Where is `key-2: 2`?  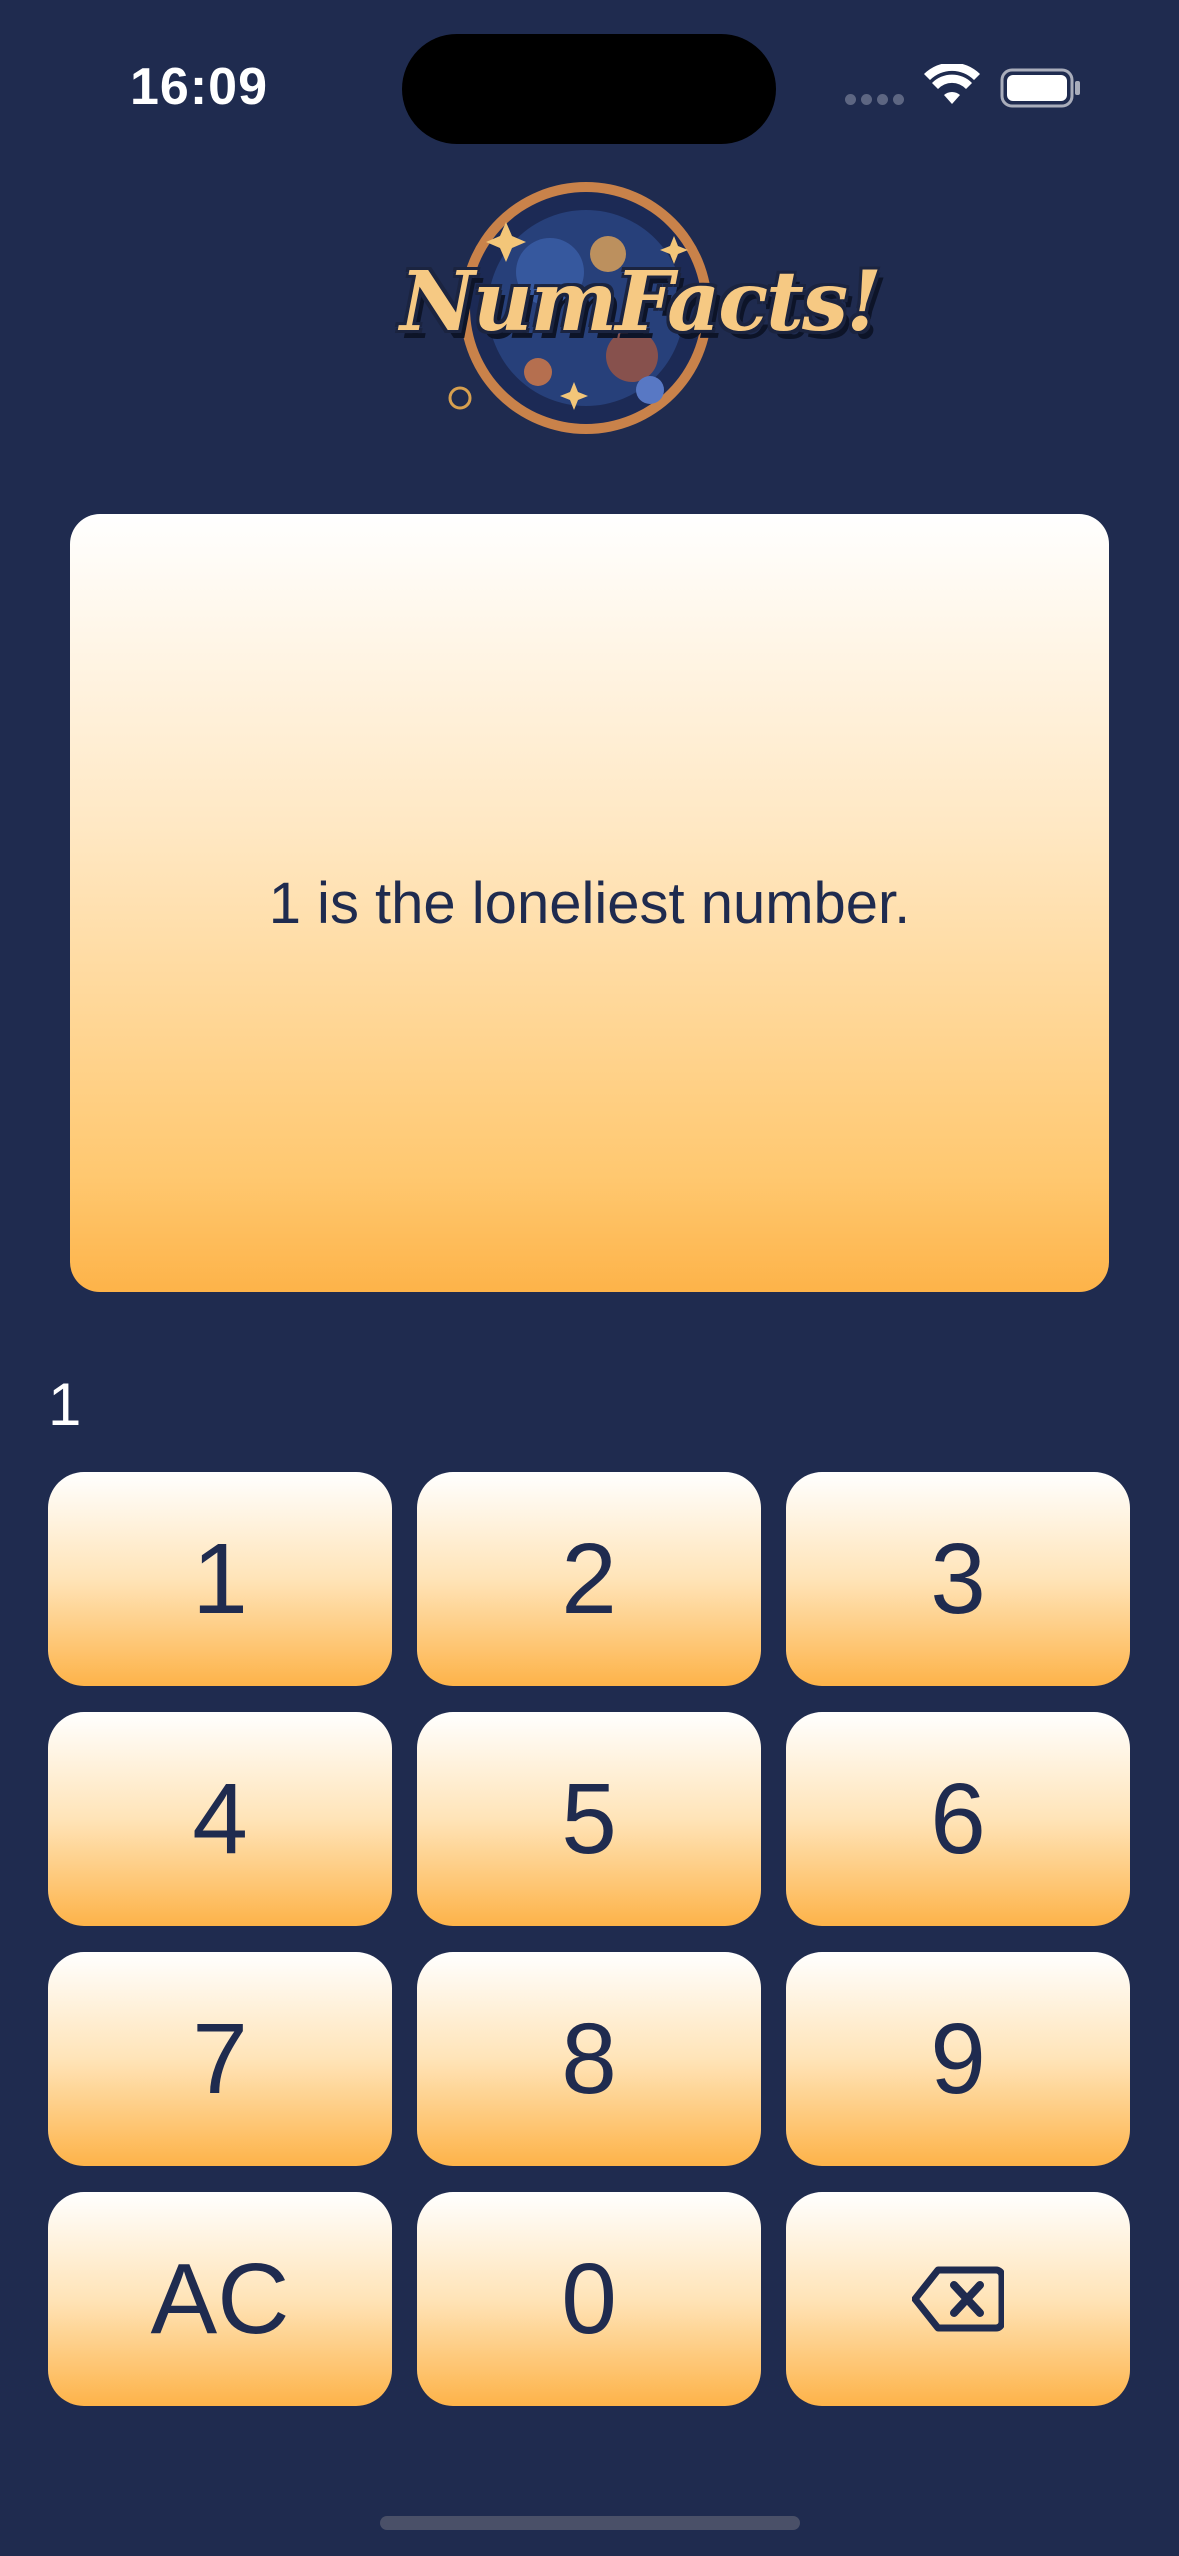
key-2: 2 is located at coordinates (589, 1579).